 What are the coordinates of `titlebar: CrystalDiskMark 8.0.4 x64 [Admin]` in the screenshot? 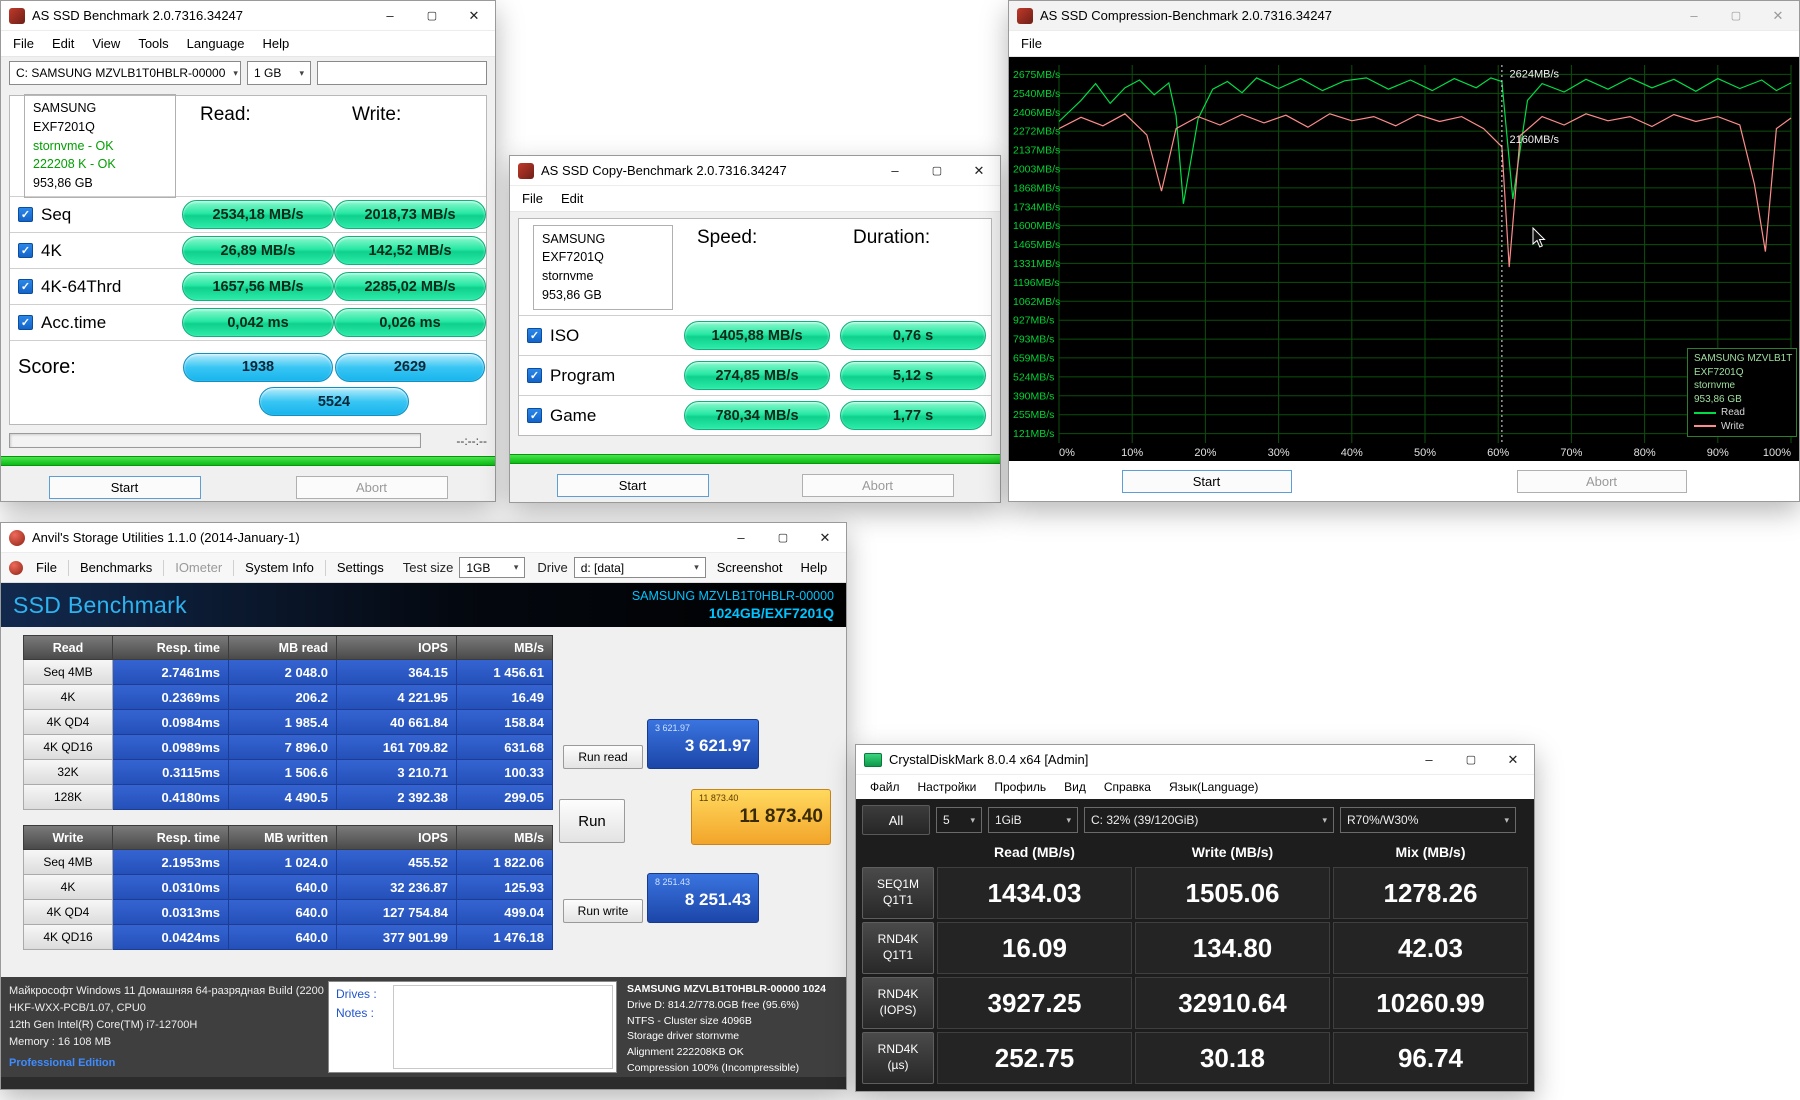 It's located at (1195, 760).